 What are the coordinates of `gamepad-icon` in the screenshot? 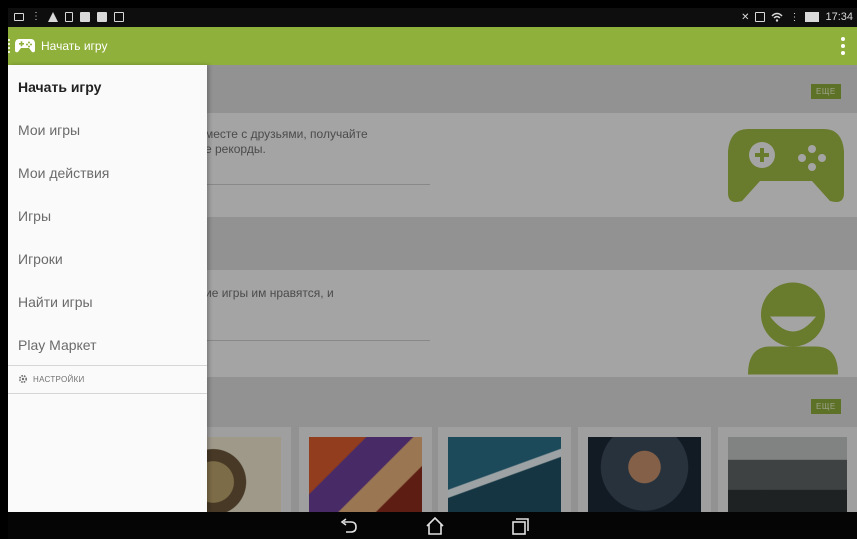 It's located at (25, 45).